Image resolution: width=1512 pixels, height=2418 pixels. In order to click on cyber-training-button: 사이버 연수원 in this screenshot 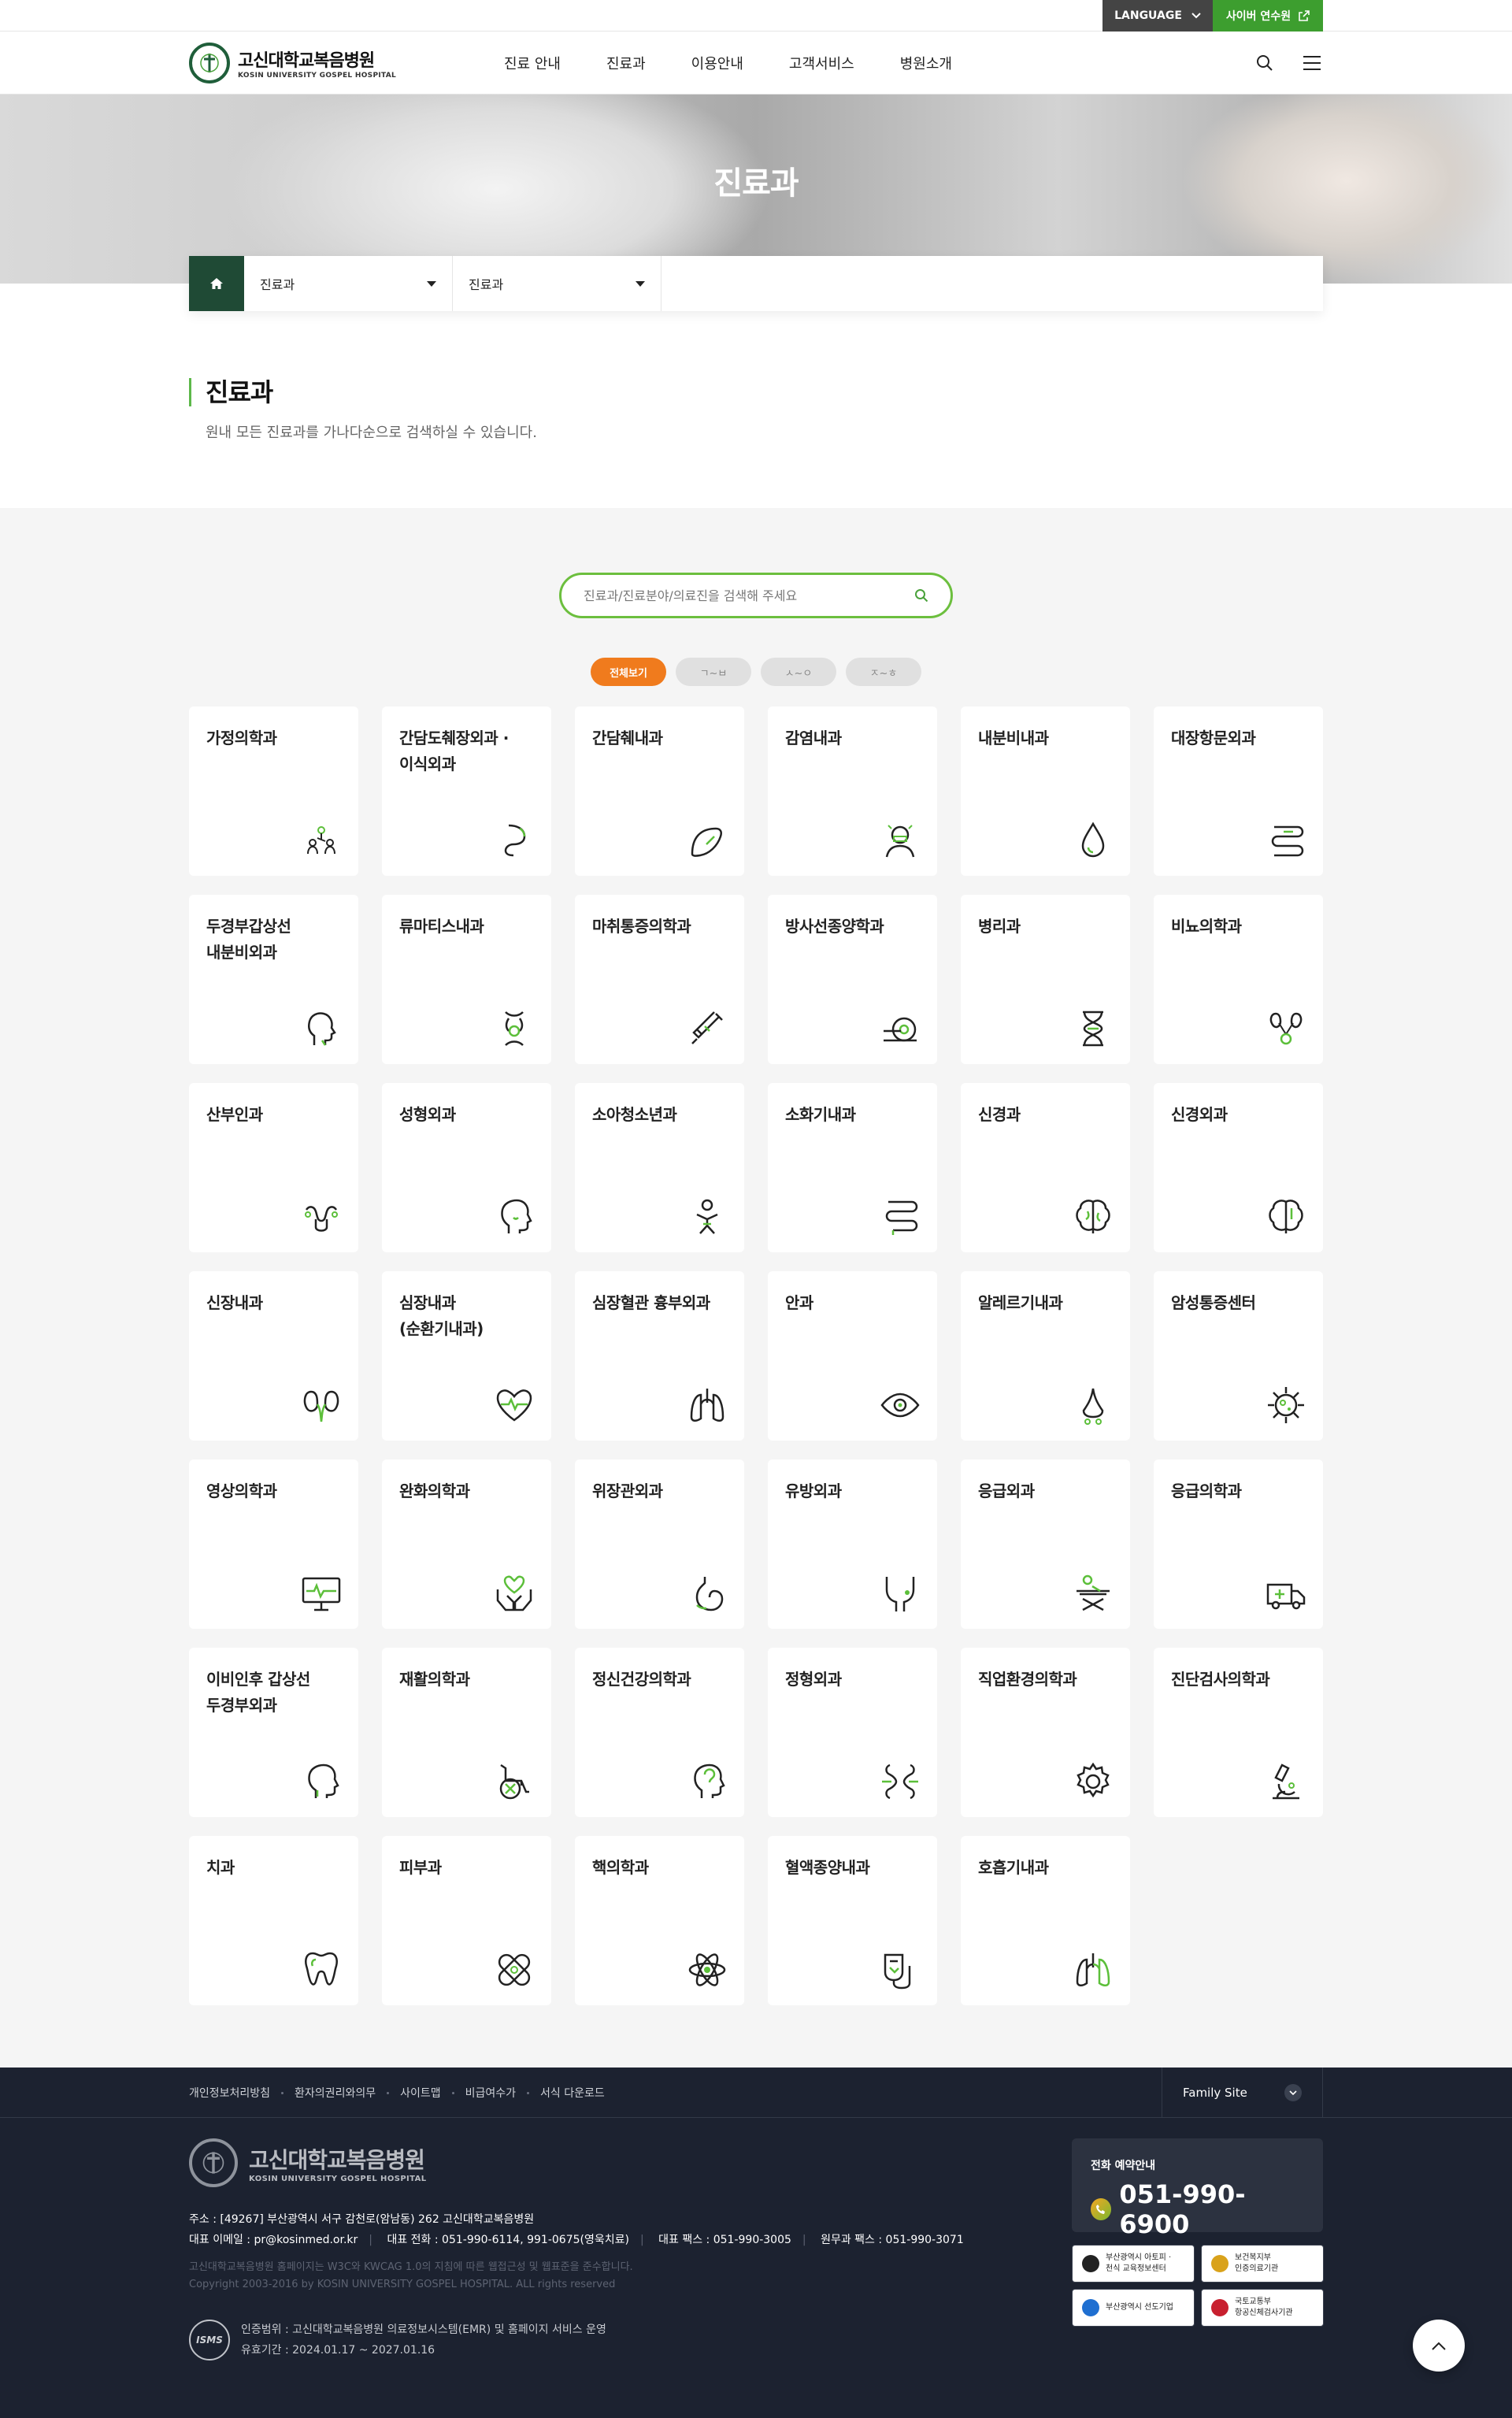, I will do `click(1268, 16)`.